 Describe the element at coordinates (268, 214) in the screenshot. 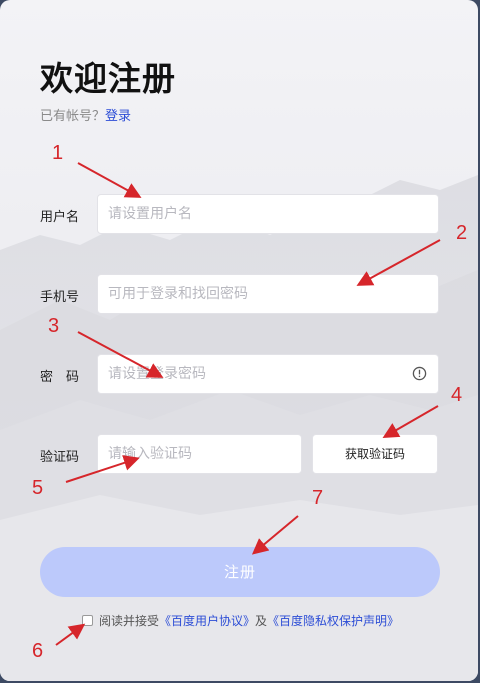

I see `username-input` at that location.